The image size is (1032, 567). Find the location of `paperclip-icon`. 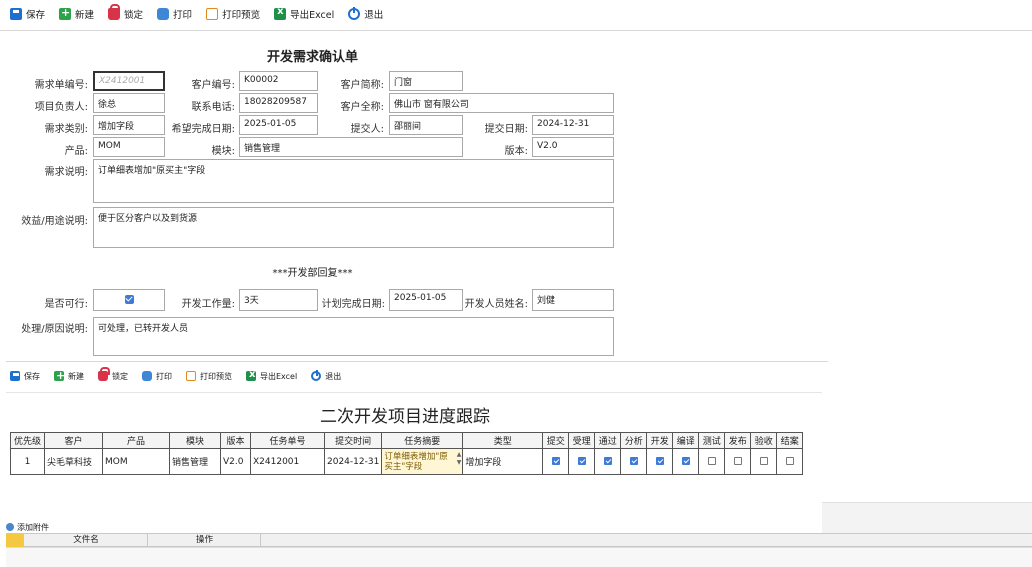

paperclip-icon is located at coordinates (10, 527).